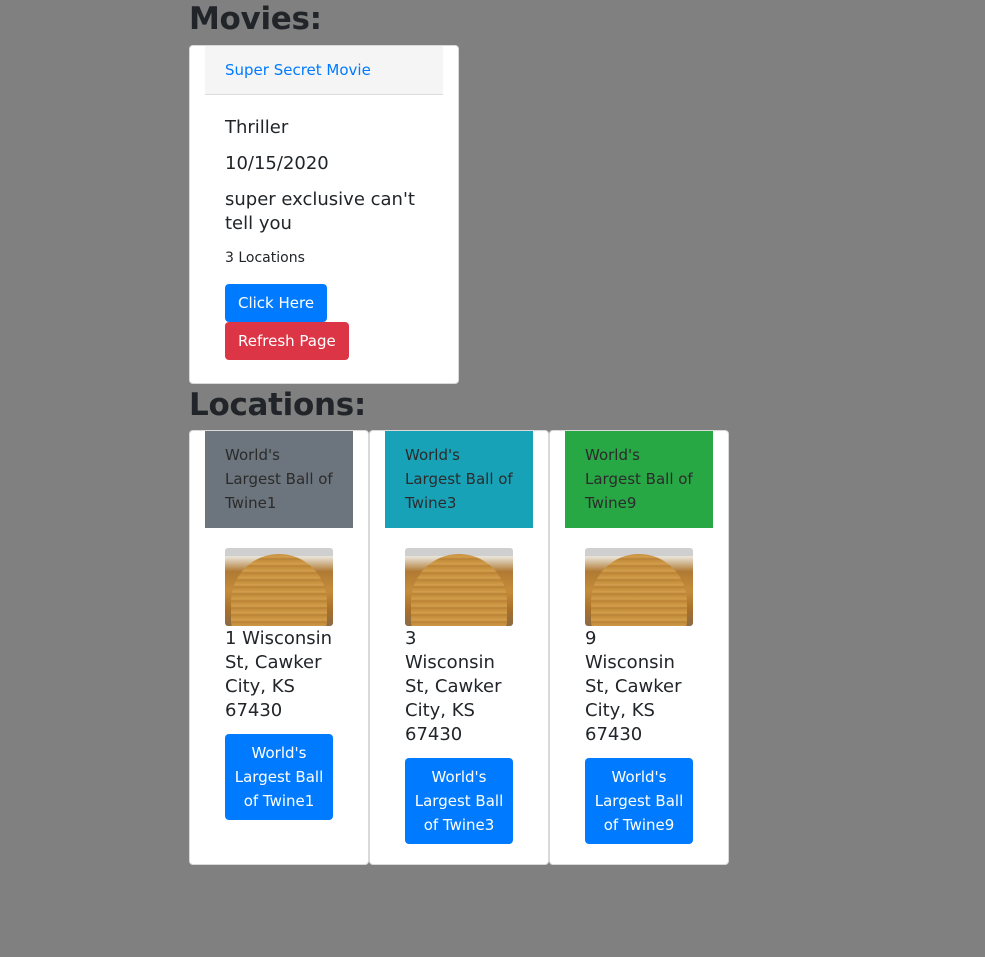  Describe the element at coordinates (255, 19) in the screenshot. I see `movies-heading: Movies:` at that location.